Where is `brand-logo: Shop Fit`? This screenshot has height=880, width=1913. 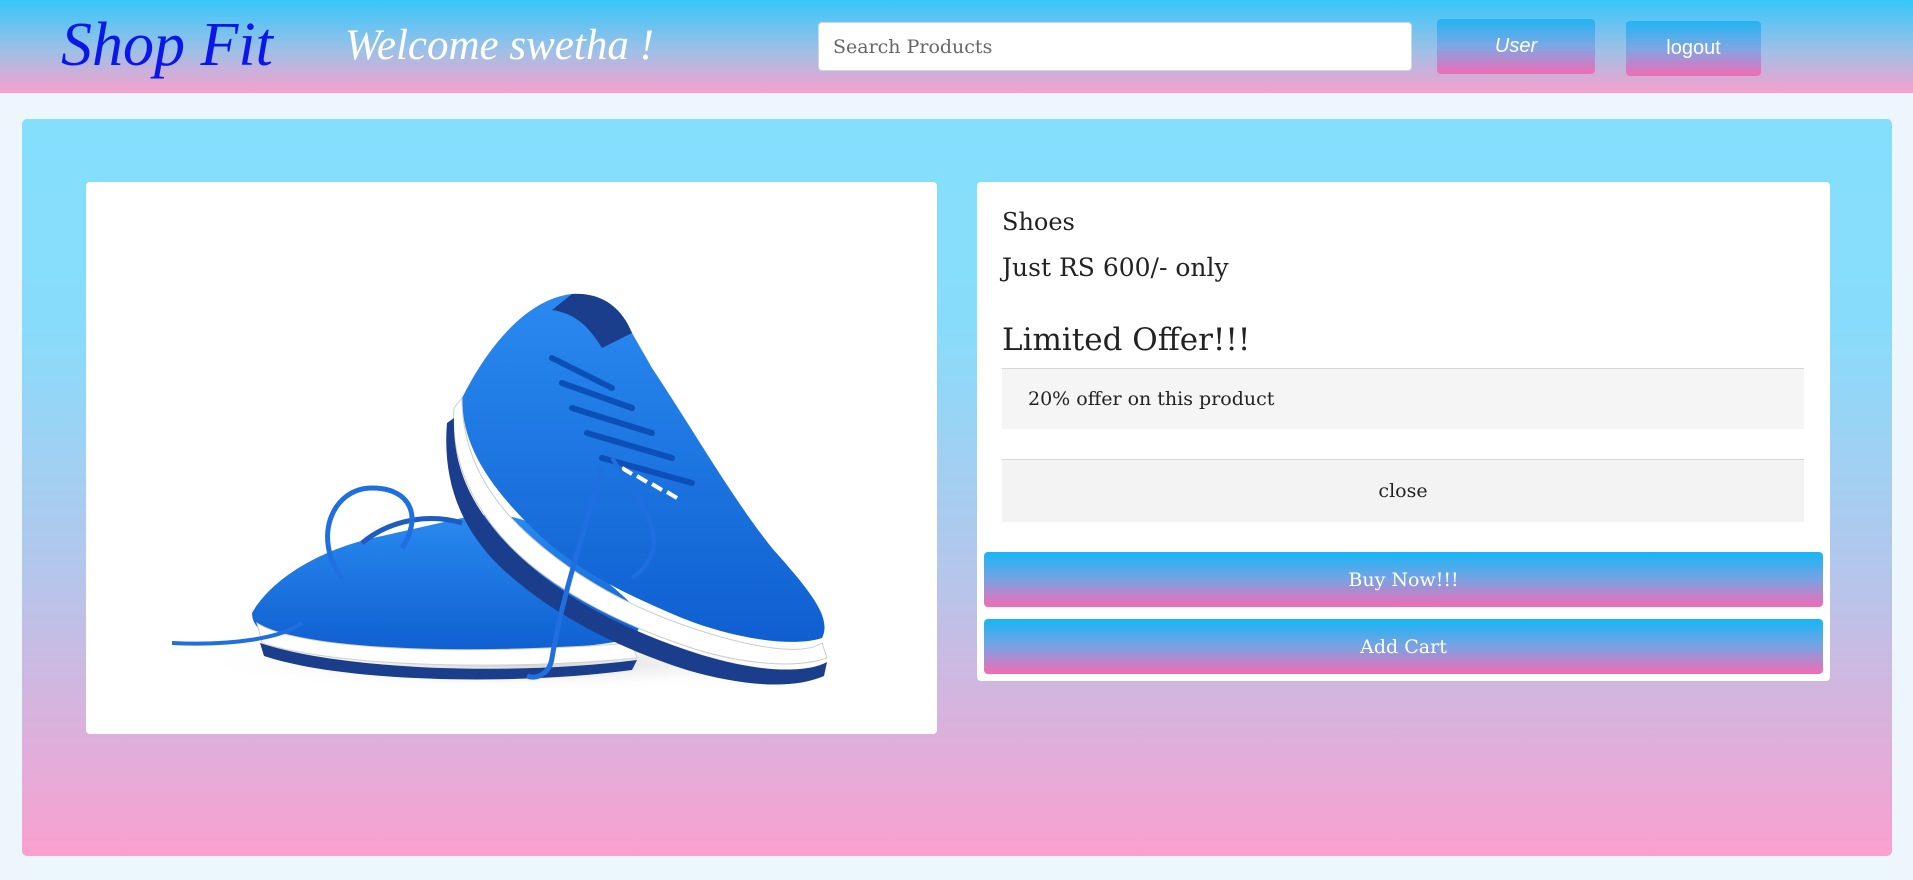 brand-logo: Shop Fit is located at coordinates (167, 45).